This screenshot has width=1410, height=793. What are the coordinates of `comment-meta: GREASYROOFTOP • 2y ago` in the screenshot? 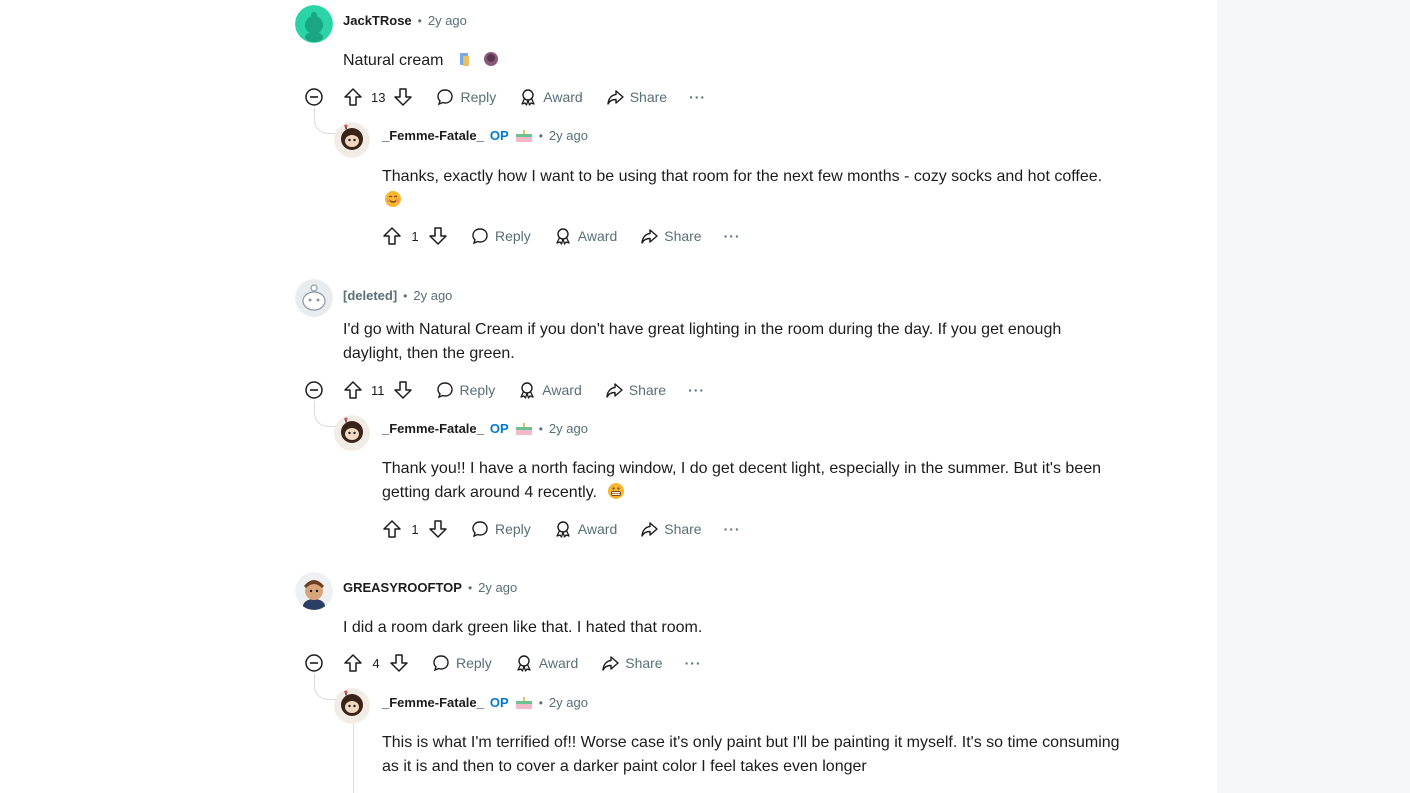 It's located at (430, 588).